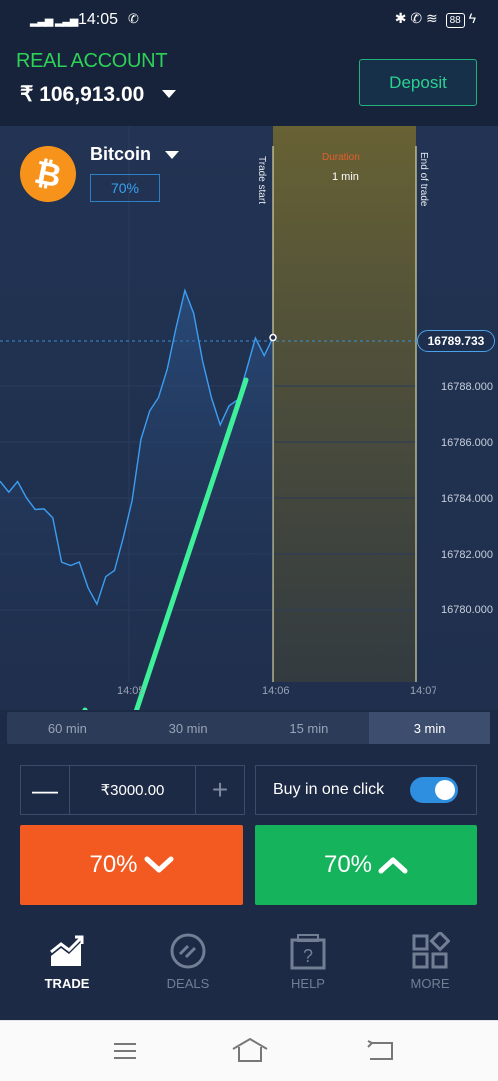 Image resolution: width=498 pixels, height=1081 pixels. Describe the element at coordinates (249, 970) in the screenshot. I see `bottom-navigation: TRADE DEALS ? HELP MORE` at that location.